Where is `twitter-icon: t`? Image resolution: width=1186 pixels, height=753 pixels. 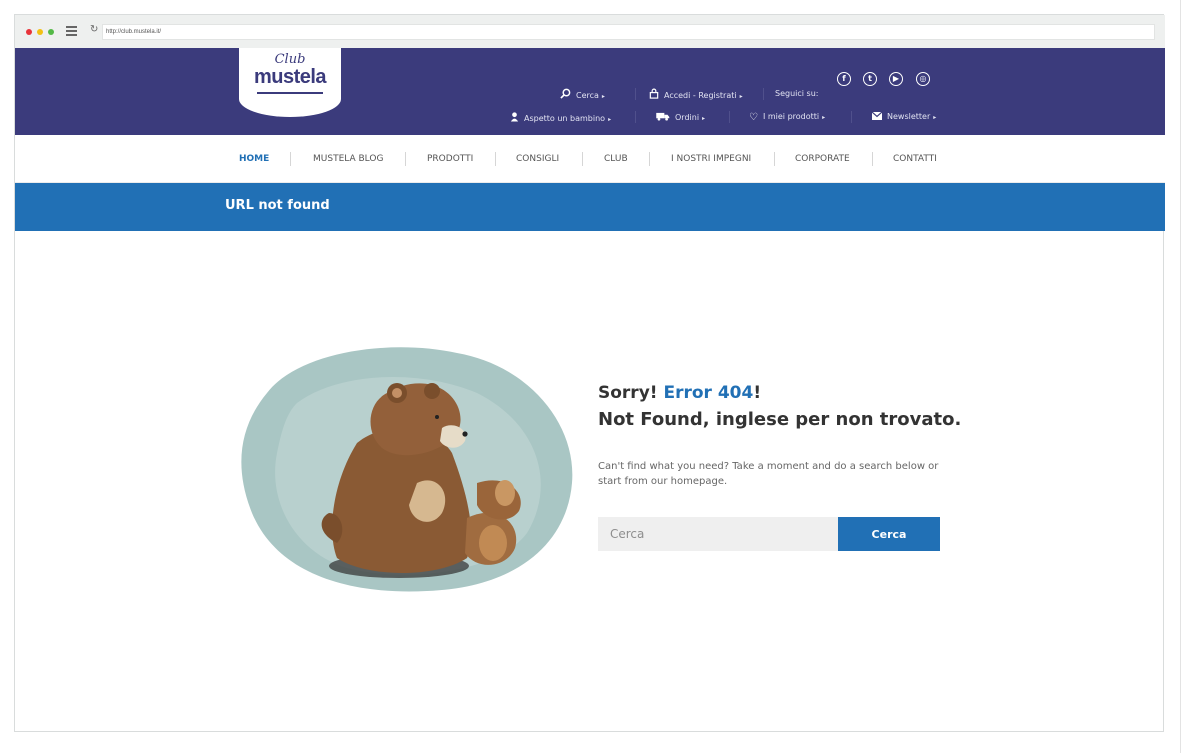 twitter-icon: t is located at coordinates (870, 79).